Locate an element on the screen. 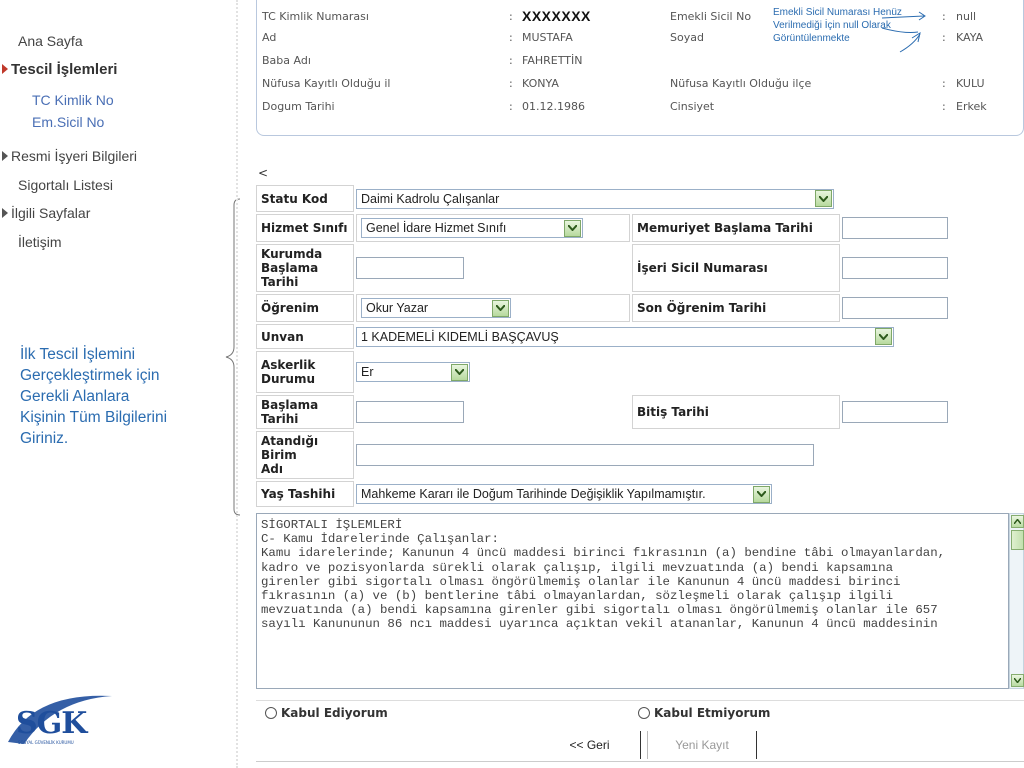 The width and height of the screenshot is (1024, 768). scroll-down-button is located at coordinates (1017, 680).